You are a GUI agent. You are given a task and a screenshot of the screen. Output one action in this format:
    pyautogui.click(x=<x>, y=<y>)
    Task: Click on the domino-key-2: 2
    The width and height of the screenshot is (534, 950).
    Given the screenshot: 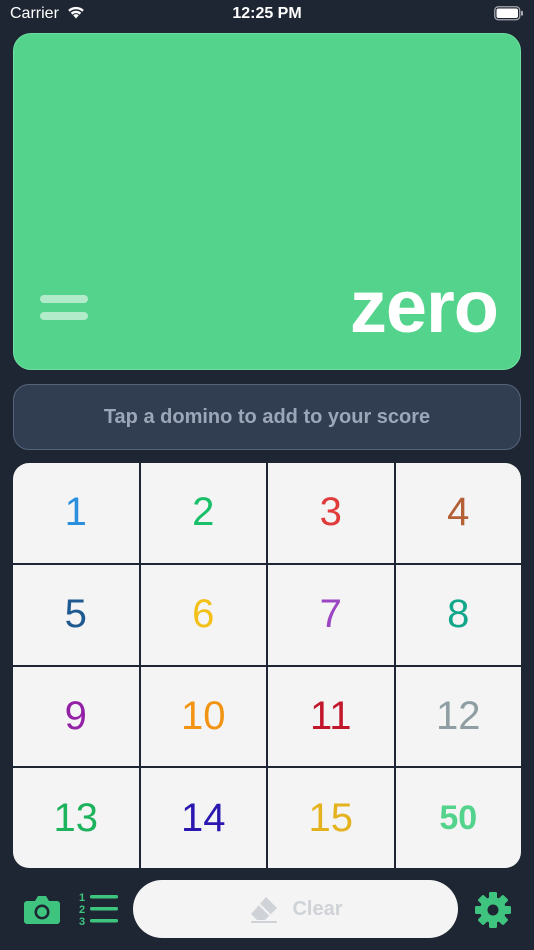 What is the action you would take?
    pyautogui.click(x=203, y=513)
    